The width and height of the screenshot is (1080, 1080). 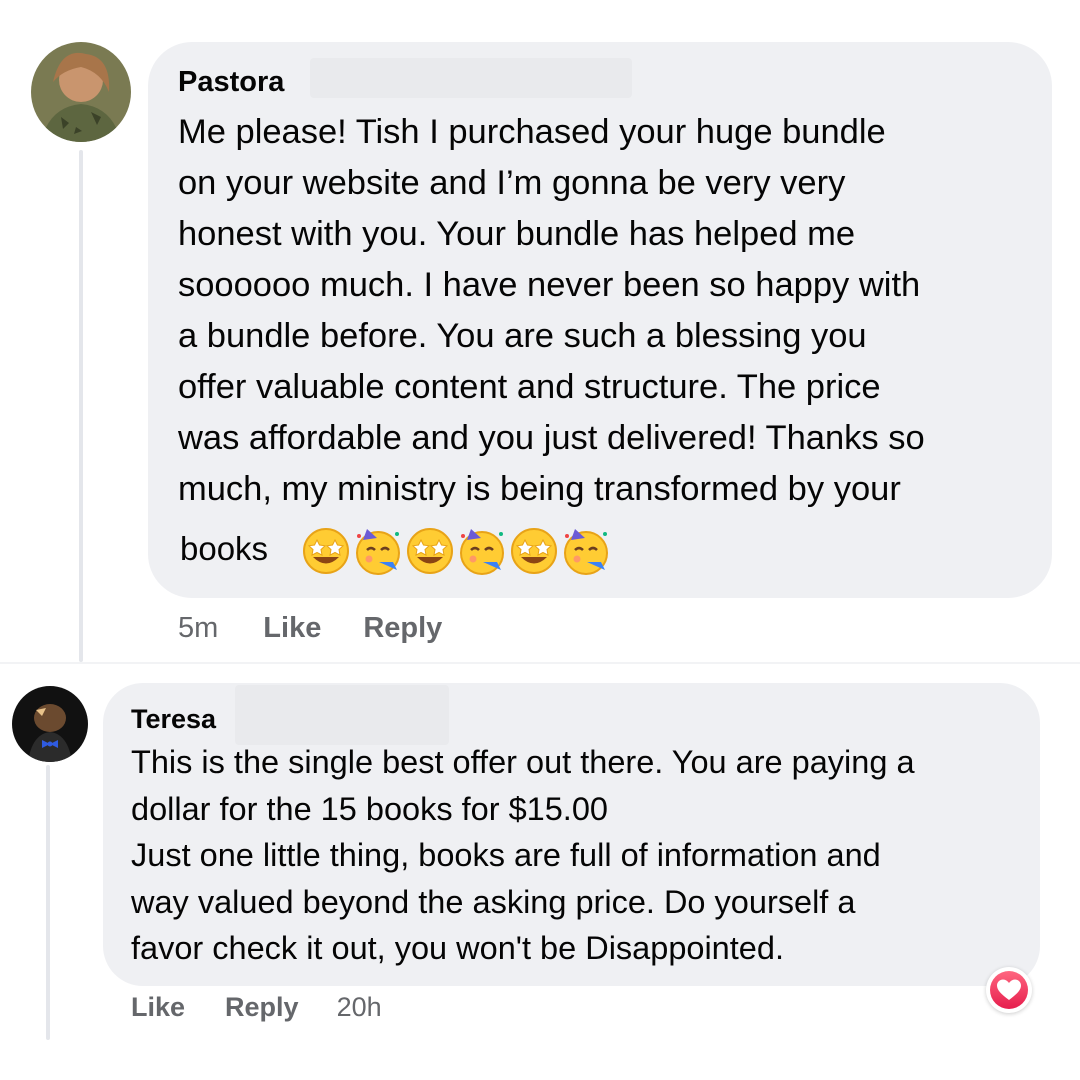 What do you see at coordinates (224, 548) in the screenshot?
I see `comment-last-word: books` at bounding box center [224, 548].